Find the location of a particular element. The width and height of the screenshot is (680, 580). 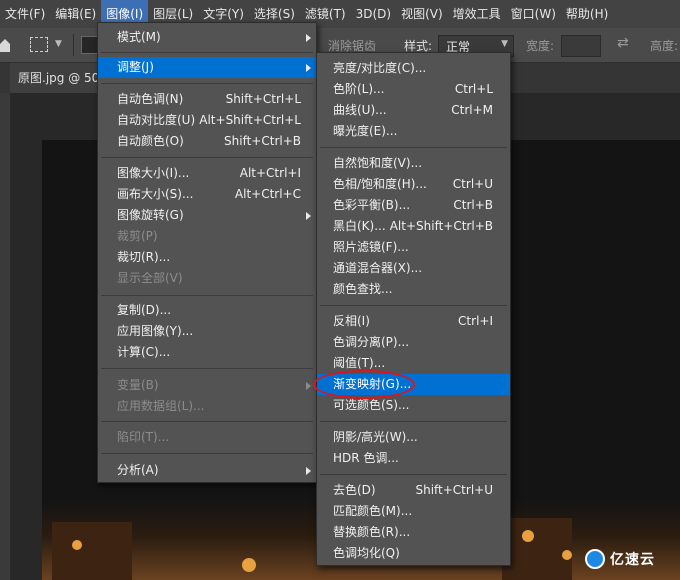

menu-help: 帮助(H) is located at coordinates (587, 14).